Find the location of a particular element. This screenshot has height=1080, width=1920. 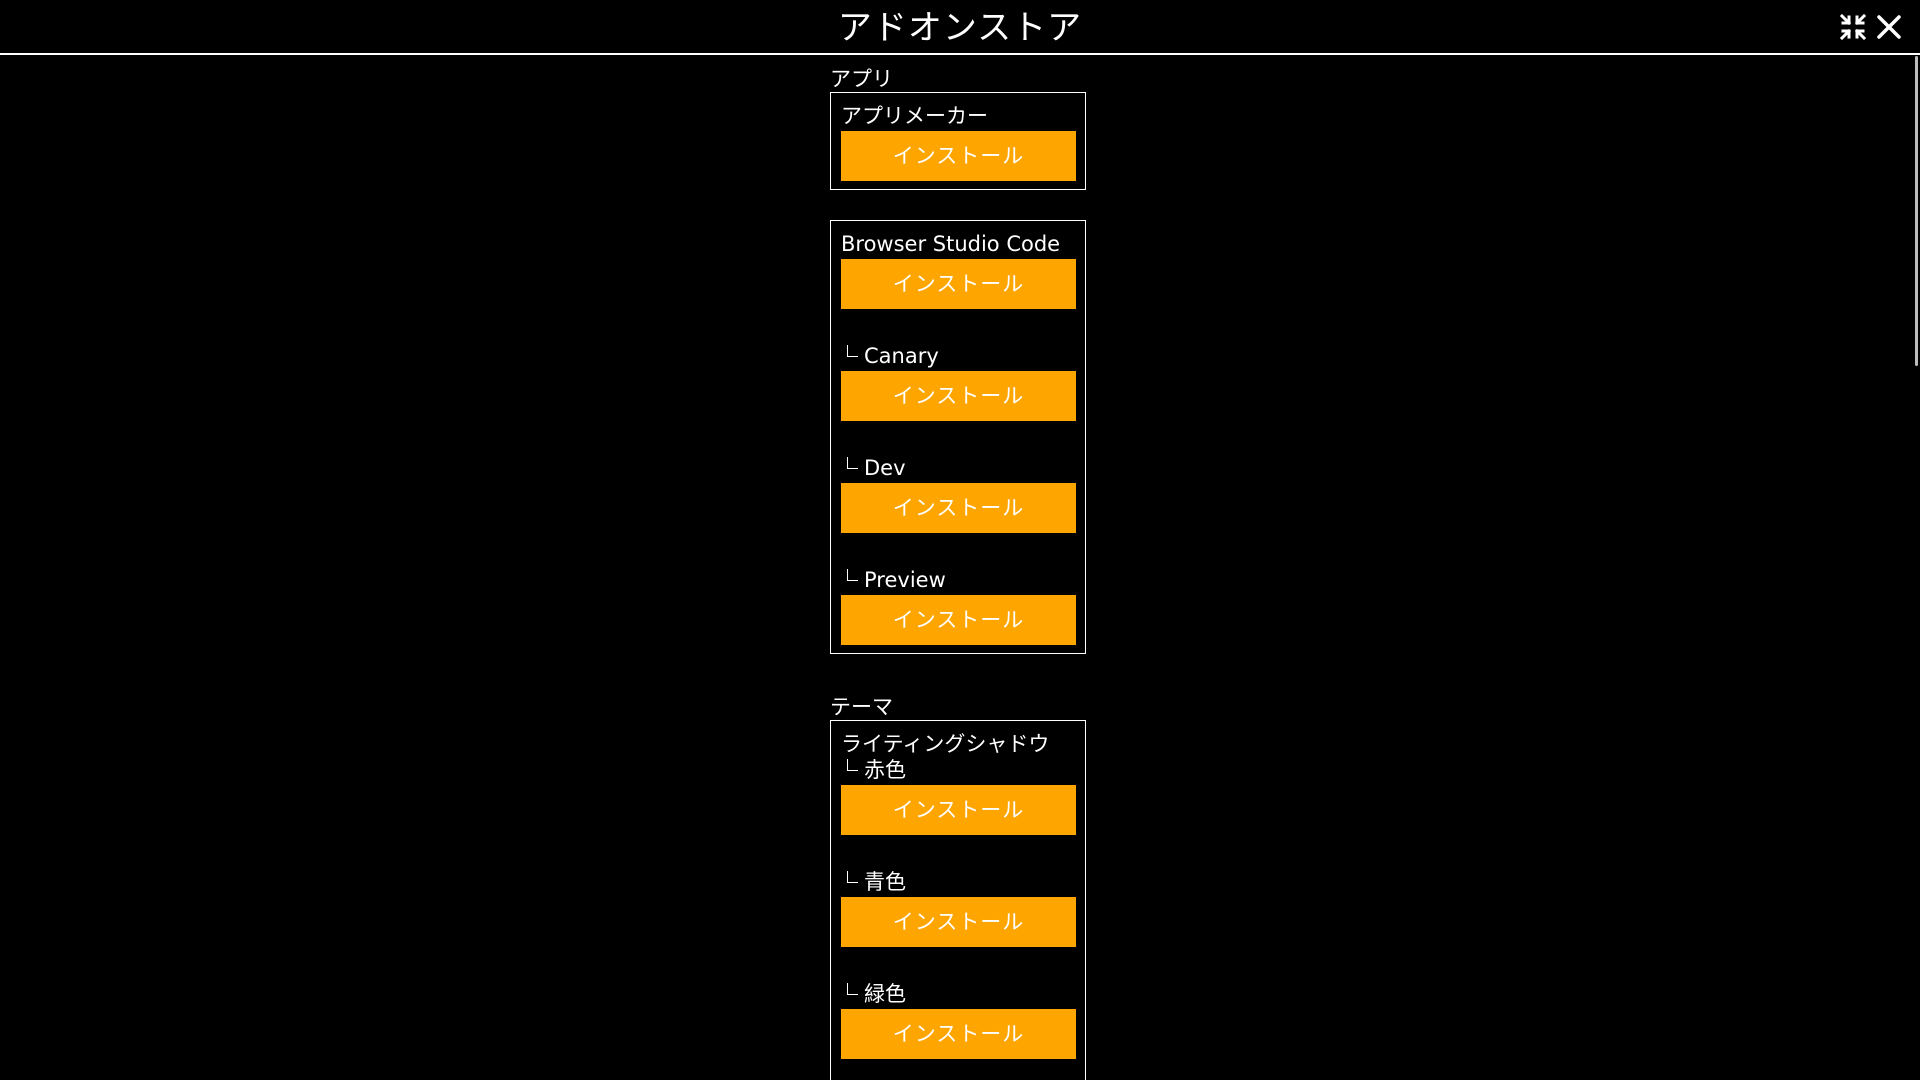

title-bar: アドオンストア is located at coordinates (960, 27).